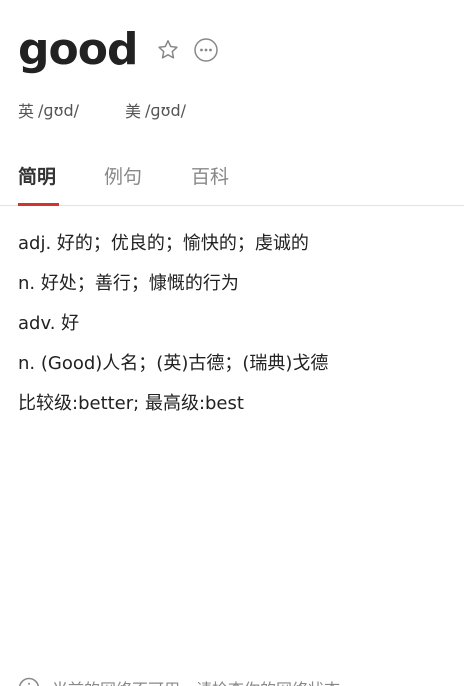 The width and height of the screenshot is (464, 686). What do you see at coordinates (168, 50) in the screenshot?
I see `star-icon` at bounding box center [168, 50].